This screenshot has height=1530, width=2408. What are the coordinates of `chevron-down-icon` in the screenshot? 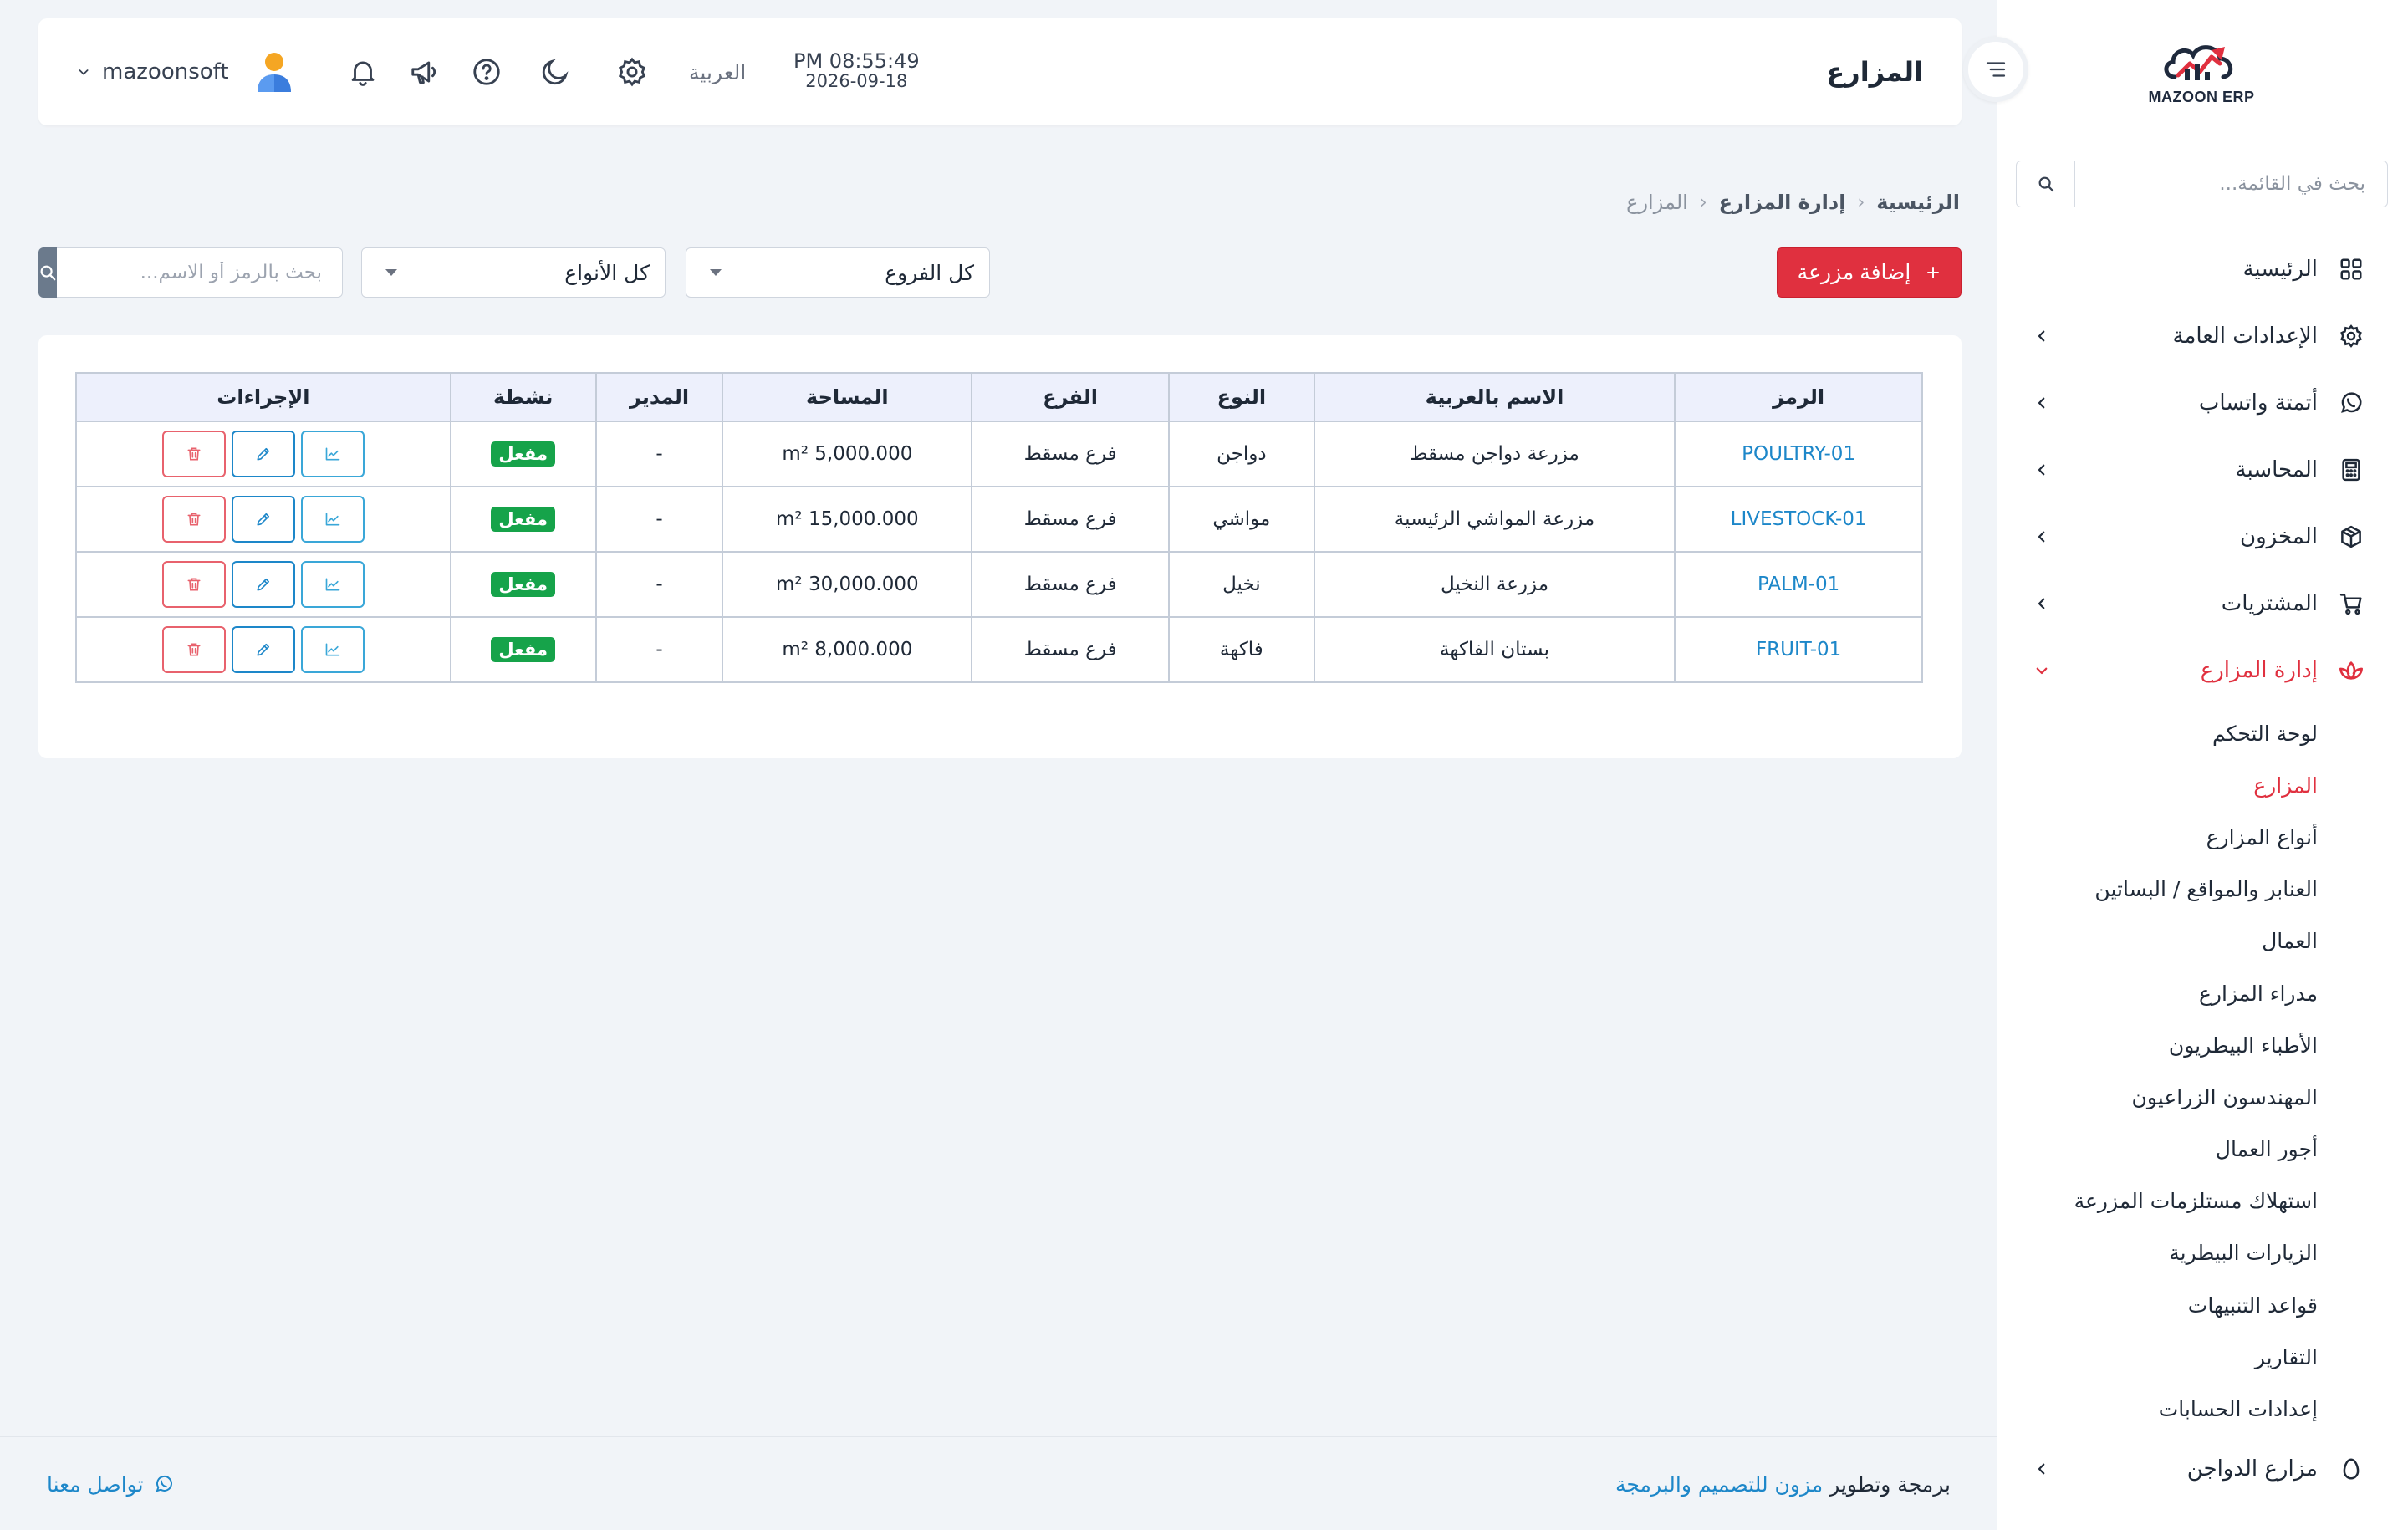 It's located at (2042, 670).